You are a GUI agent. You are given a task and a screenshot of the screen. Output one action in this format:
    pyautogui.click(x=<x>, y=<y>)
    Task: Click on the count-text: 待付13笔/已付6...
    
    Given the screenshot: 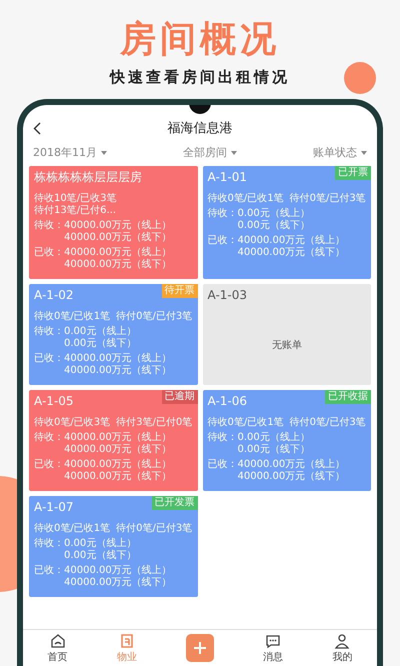 What is the action you would take?
    pyautogui.click(x=75, y=211)
    